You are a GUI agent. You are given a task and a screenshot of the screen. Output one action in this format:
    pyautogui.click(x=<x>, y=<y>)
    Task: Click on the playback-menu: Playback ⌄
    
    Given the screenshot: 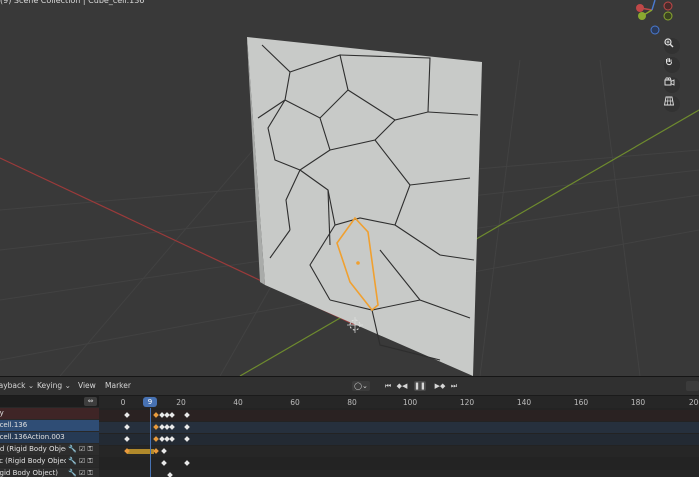 What is the action you would take?
    pyautogui.click(x=17, y=385)
    